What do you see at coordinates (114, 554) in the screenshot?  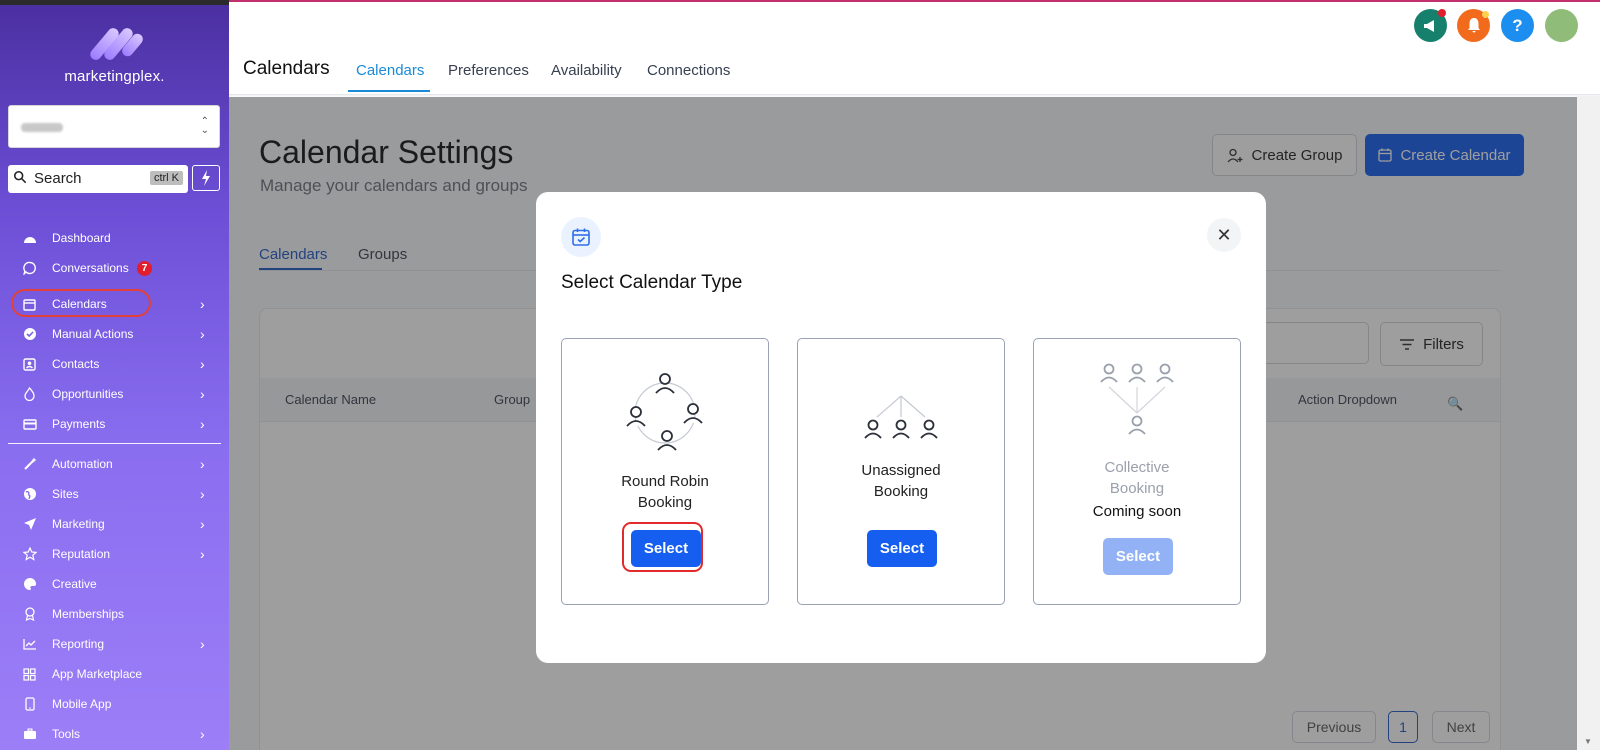 I see `sidebar-item-reputation: Reputation ›` at bounding box center [114, 554].